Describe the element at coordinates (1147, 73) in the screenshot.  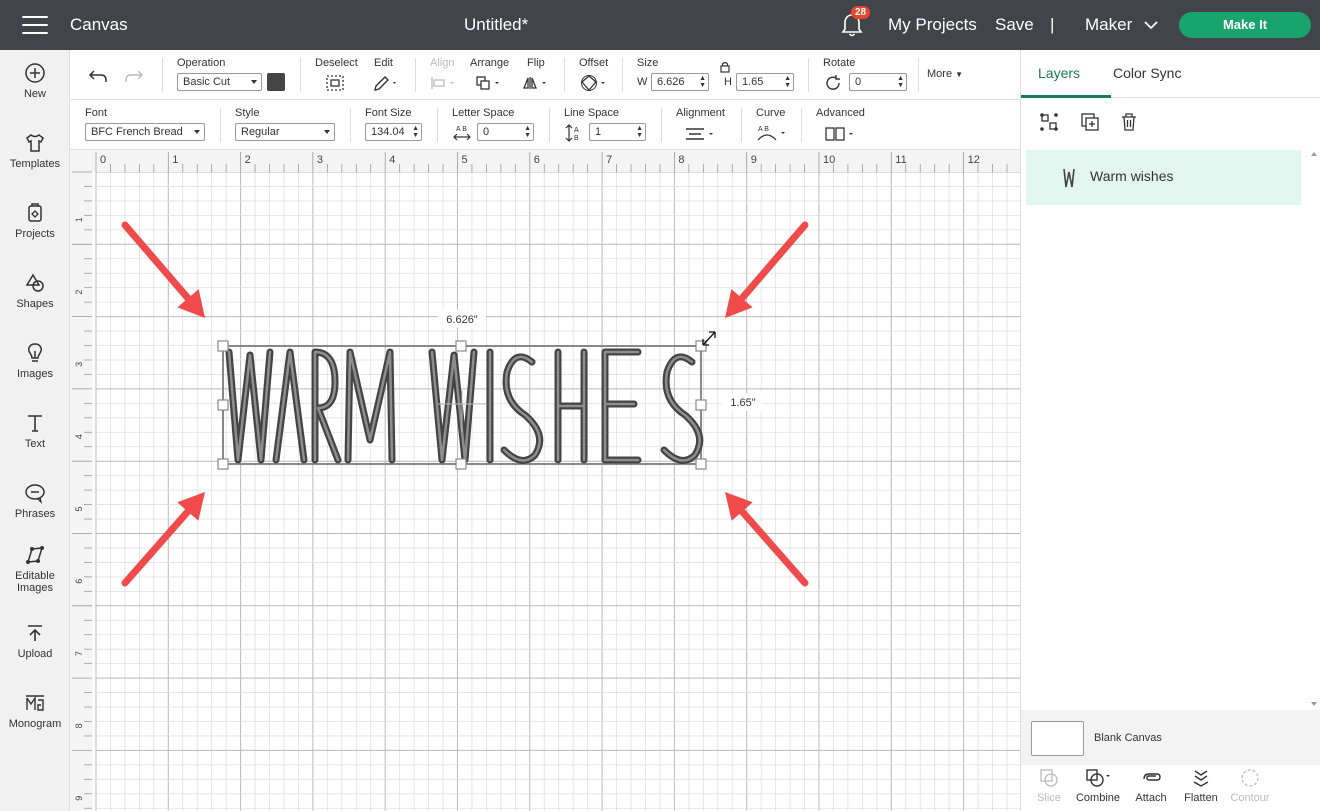
I see `tab-color-sync: Color Sync` at that location.